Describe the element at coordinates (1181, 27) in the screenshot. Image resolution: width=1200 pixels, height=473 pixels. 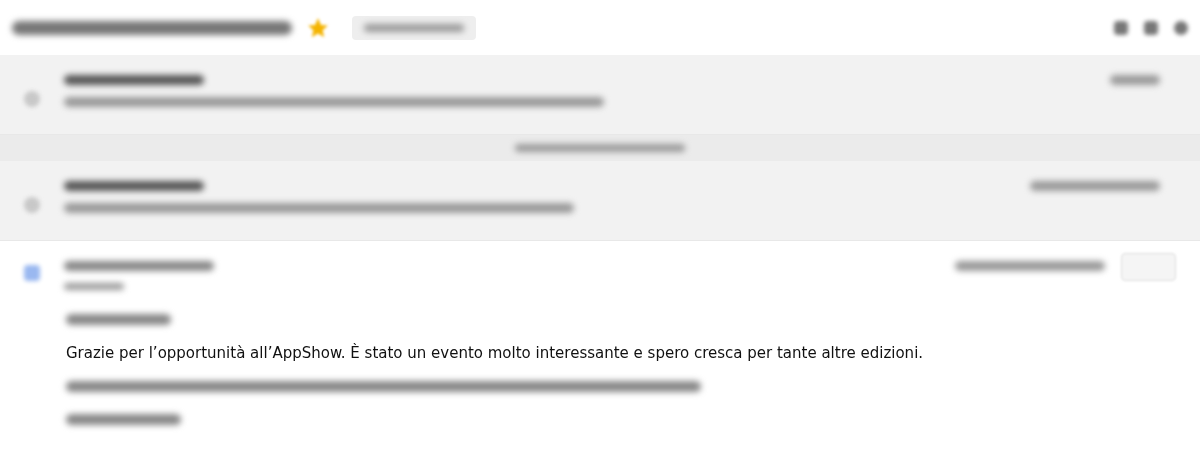
I see `close-icon` at that location.